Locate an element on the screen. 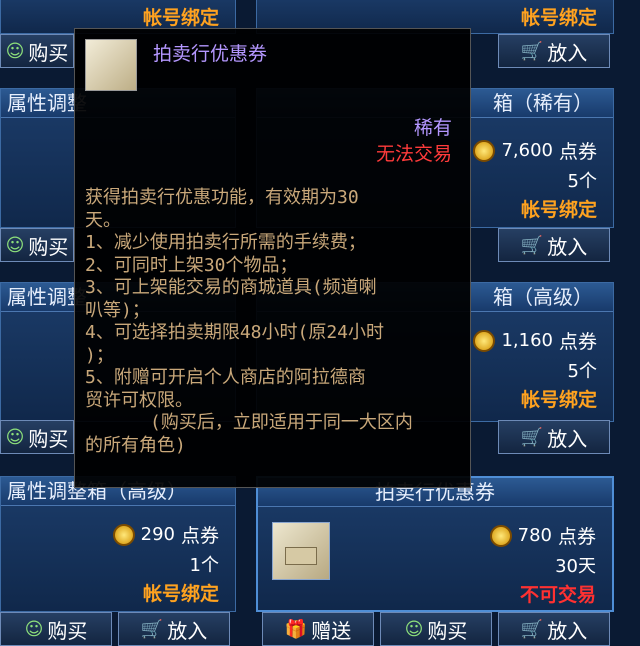 This screenshot has width=640, height=646. price-value: 1,160 is located at coordinates (527, 340).